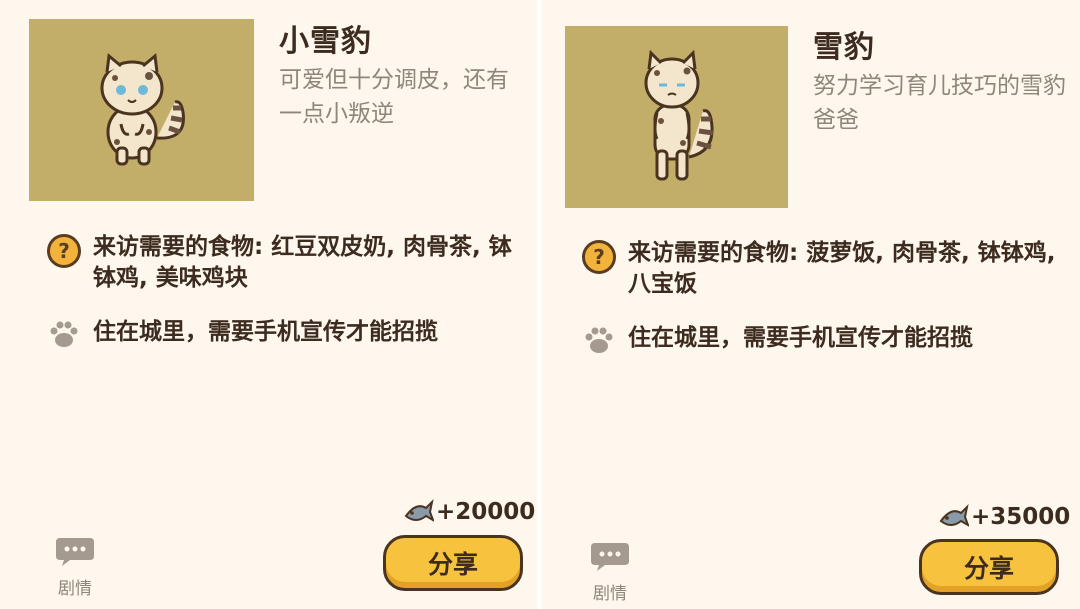 Image resolution: width=1080 pixels, height=609 pixels. What do you see at coordinates (939, 103) in the screenshot?
I see `character-description: 努力学习育儿技巧的雪豹爸爸` at bounding box center [939, 103].